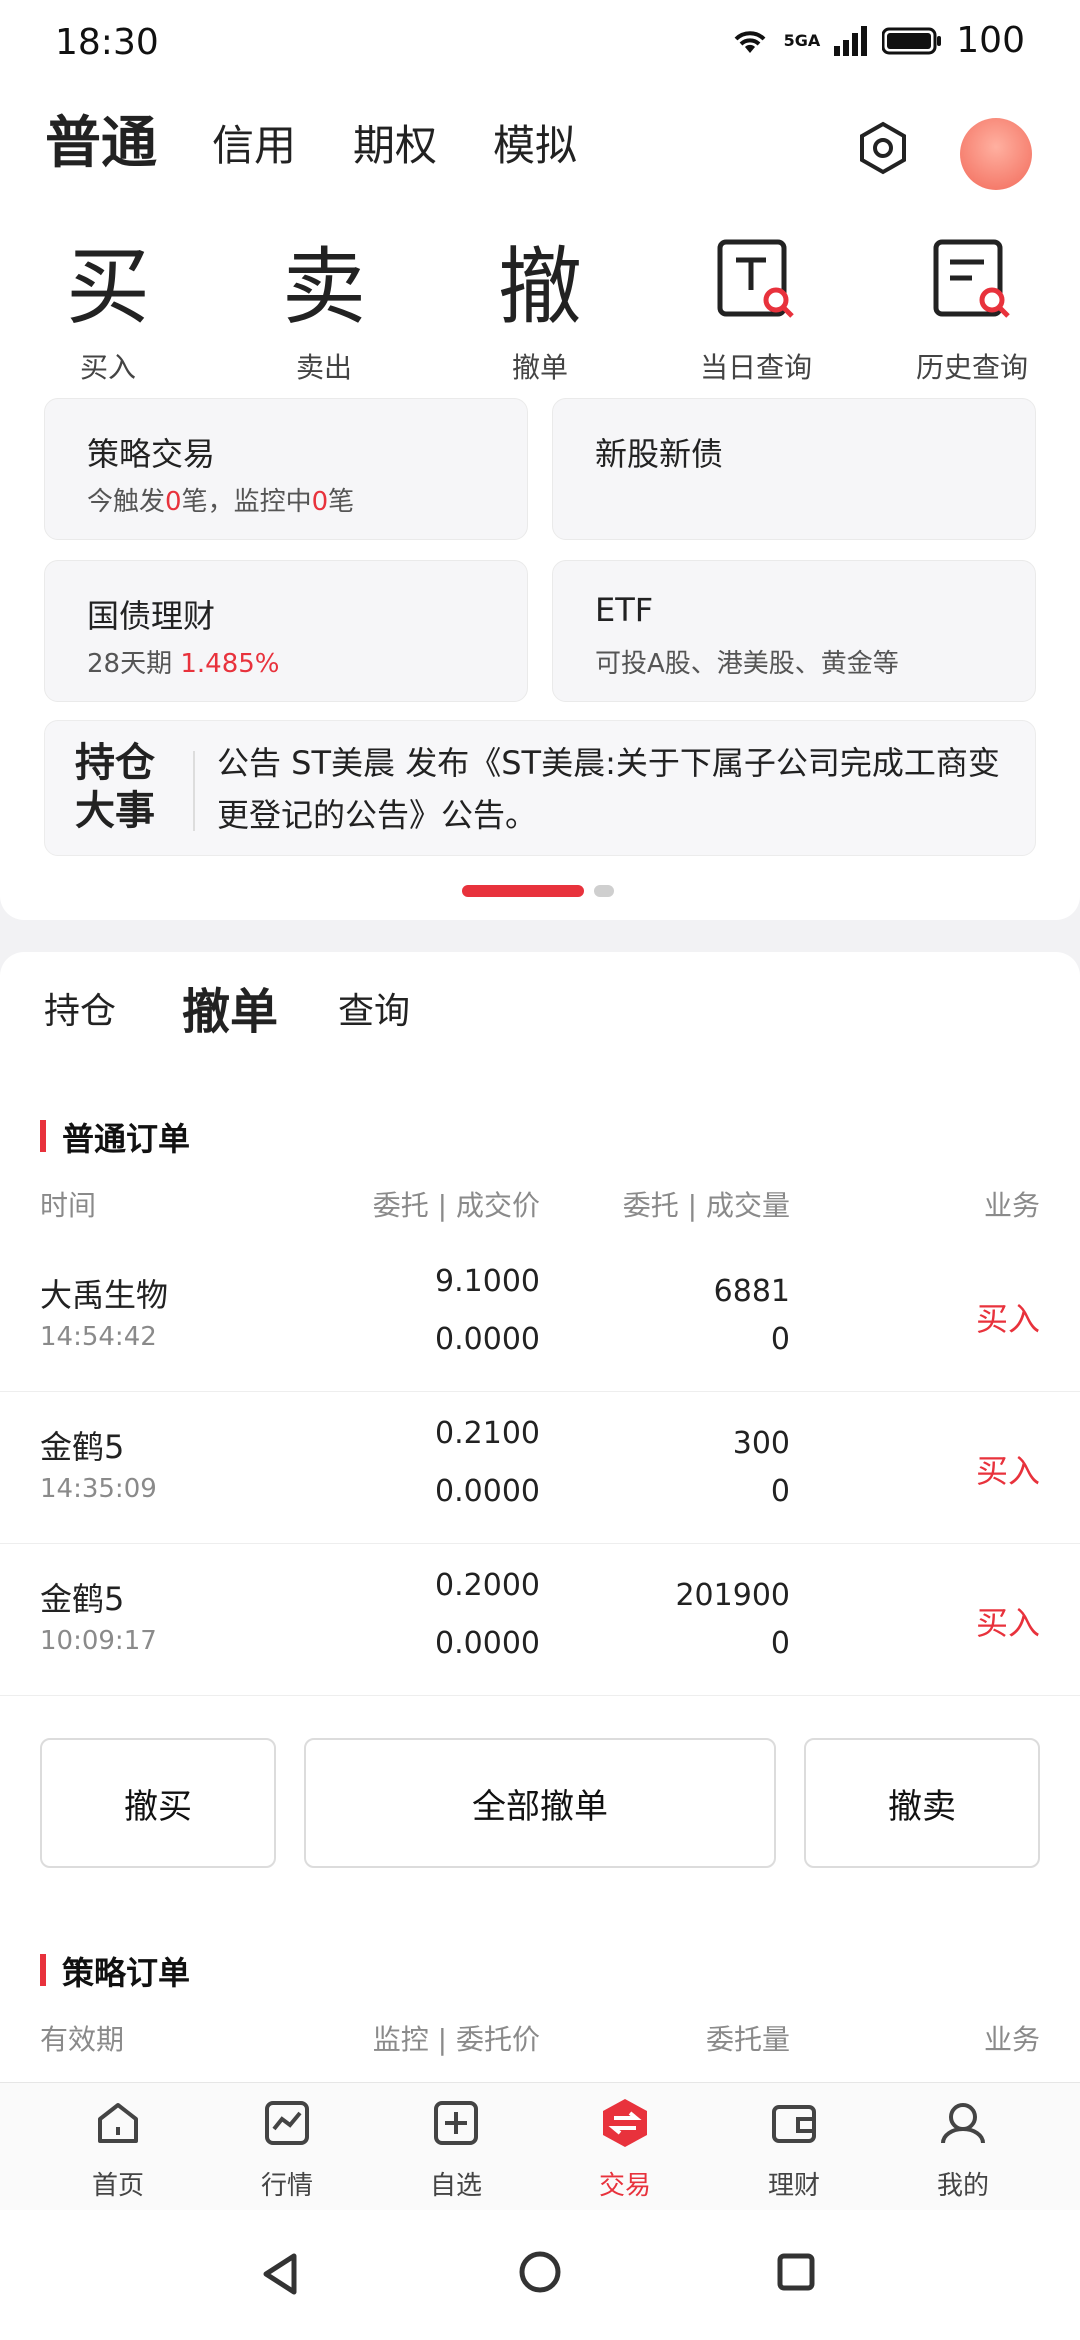 The width and height of the screenshot is (1080, 2340). What do you see at coordinates (540, 2272) in the screenshot?
I see `home-circle-icon` at bounding box center [540, 2272].